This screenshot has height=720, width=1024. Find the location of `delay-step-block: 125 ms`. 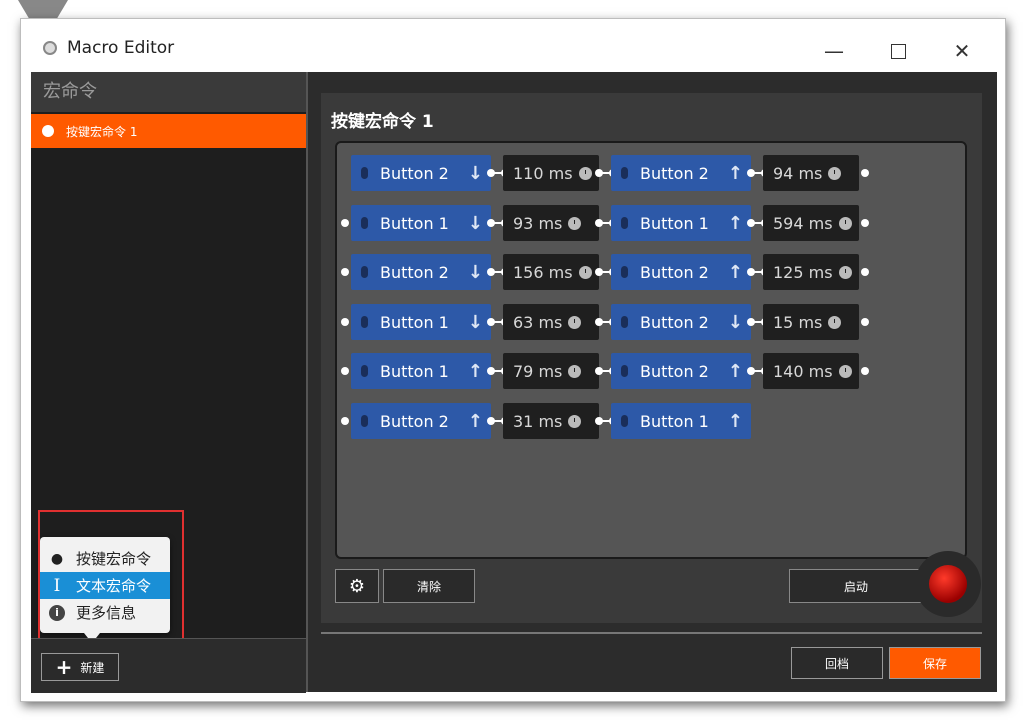

delay-step-block: 125 ms is located at coordinates (811, 272).